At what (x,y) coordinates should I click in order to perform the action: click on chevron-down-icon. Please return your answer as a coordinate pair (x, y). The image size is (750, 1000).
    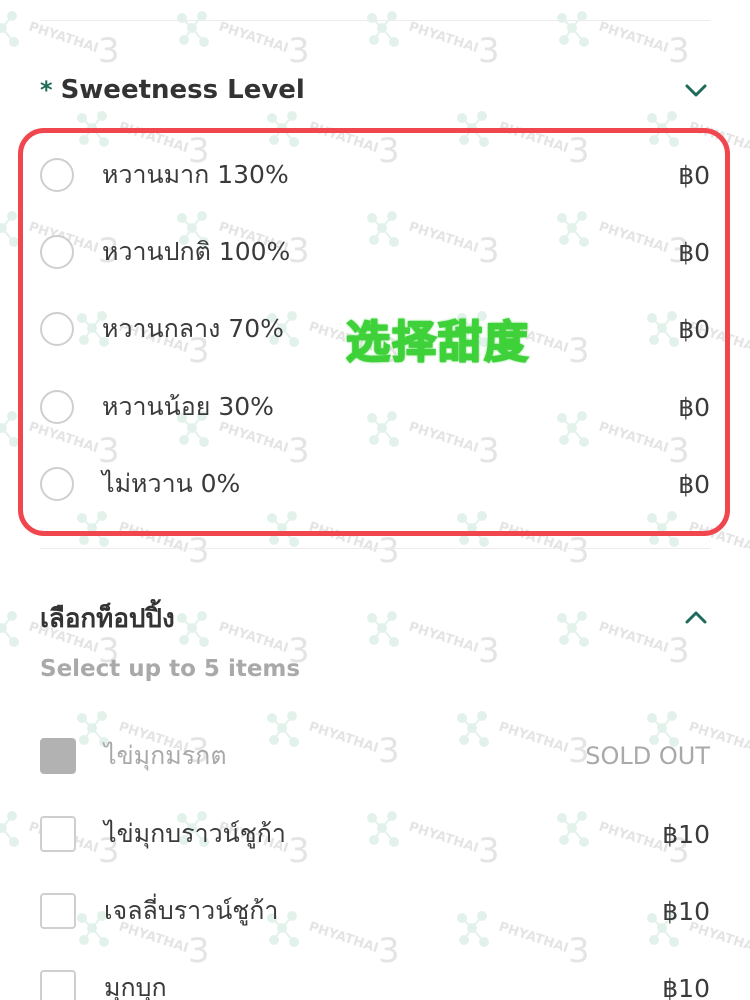
    Looking at the image, I should click on (696, 90).